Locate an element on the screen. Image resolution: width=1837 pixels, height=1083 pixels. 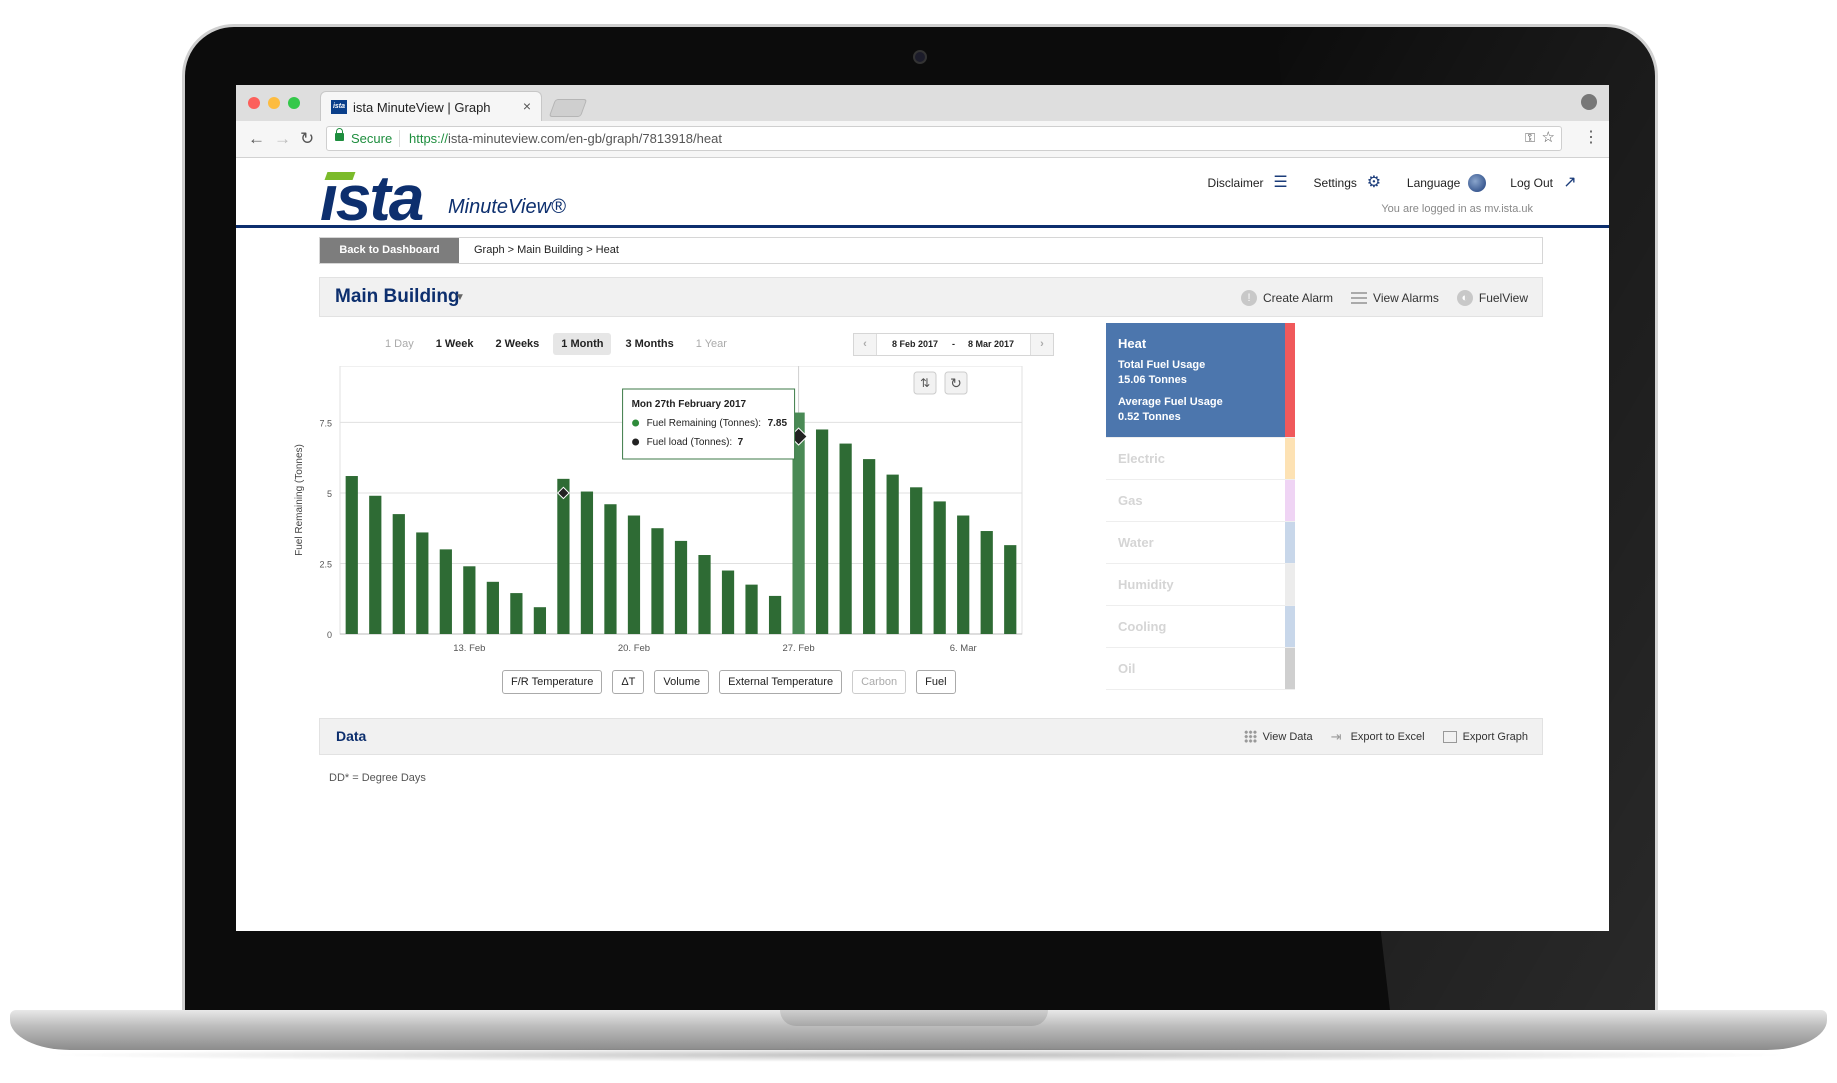
date-from: 8 Feb 2017 is located at coordinates (915, 344).